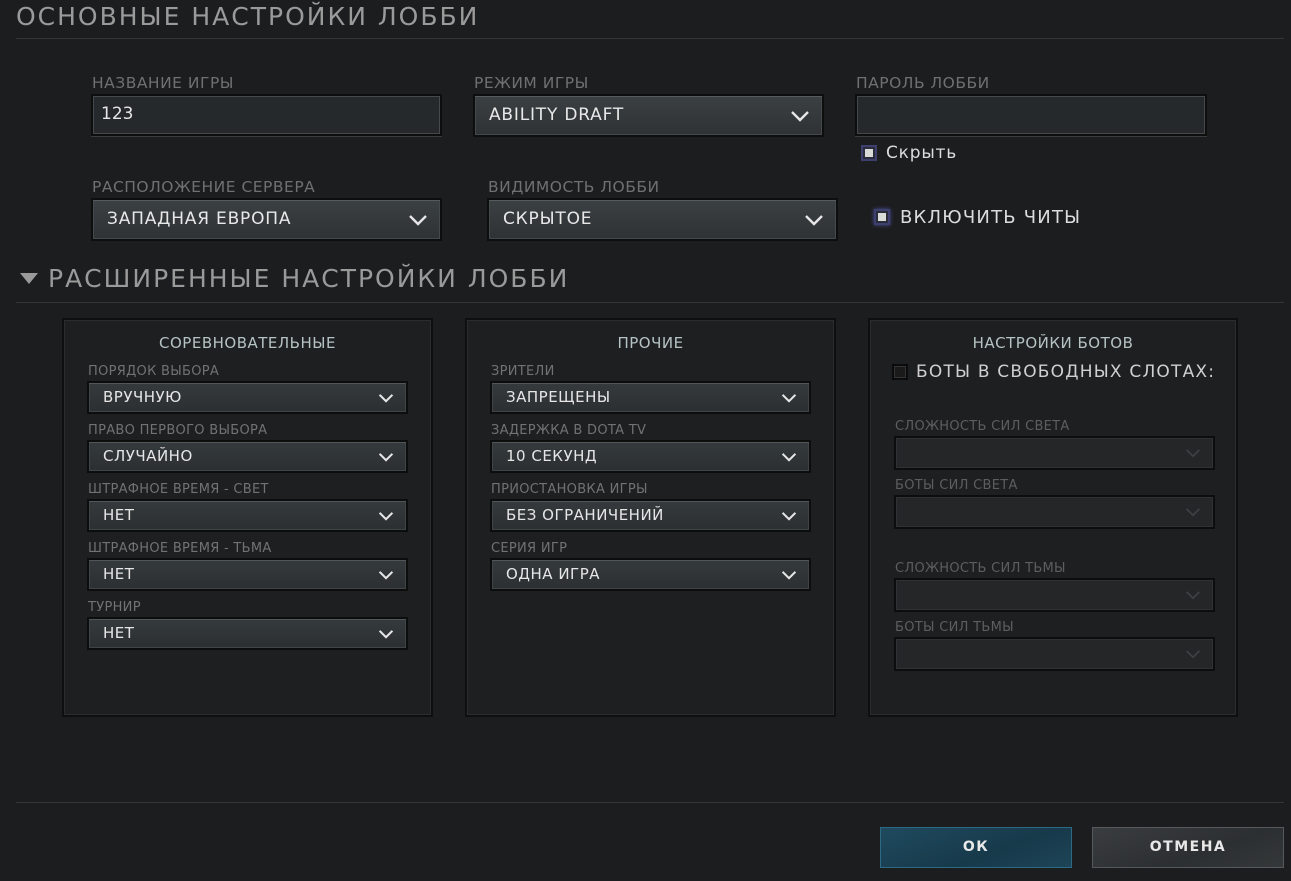 The image size is (1291, 881). I want to click on dotatv-delay-dropdown: 10 СЕКУНД, so click(650, 456).